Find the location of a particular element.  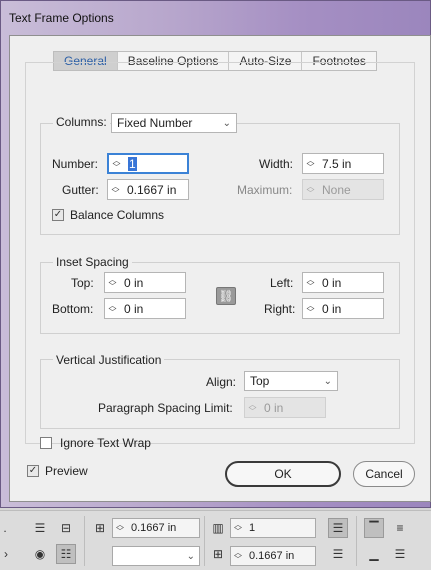

inset-left-label: Left: is located at coordinates (282, 283).